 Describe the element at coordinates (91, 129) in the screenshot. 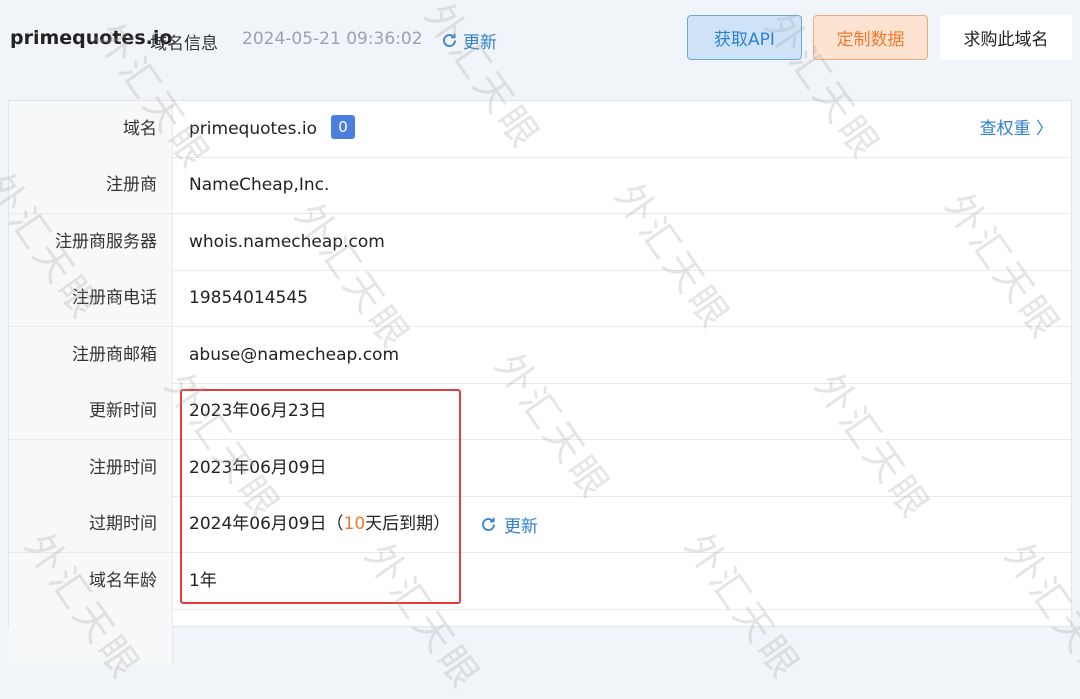

I see `row-label: 域名` at that location.